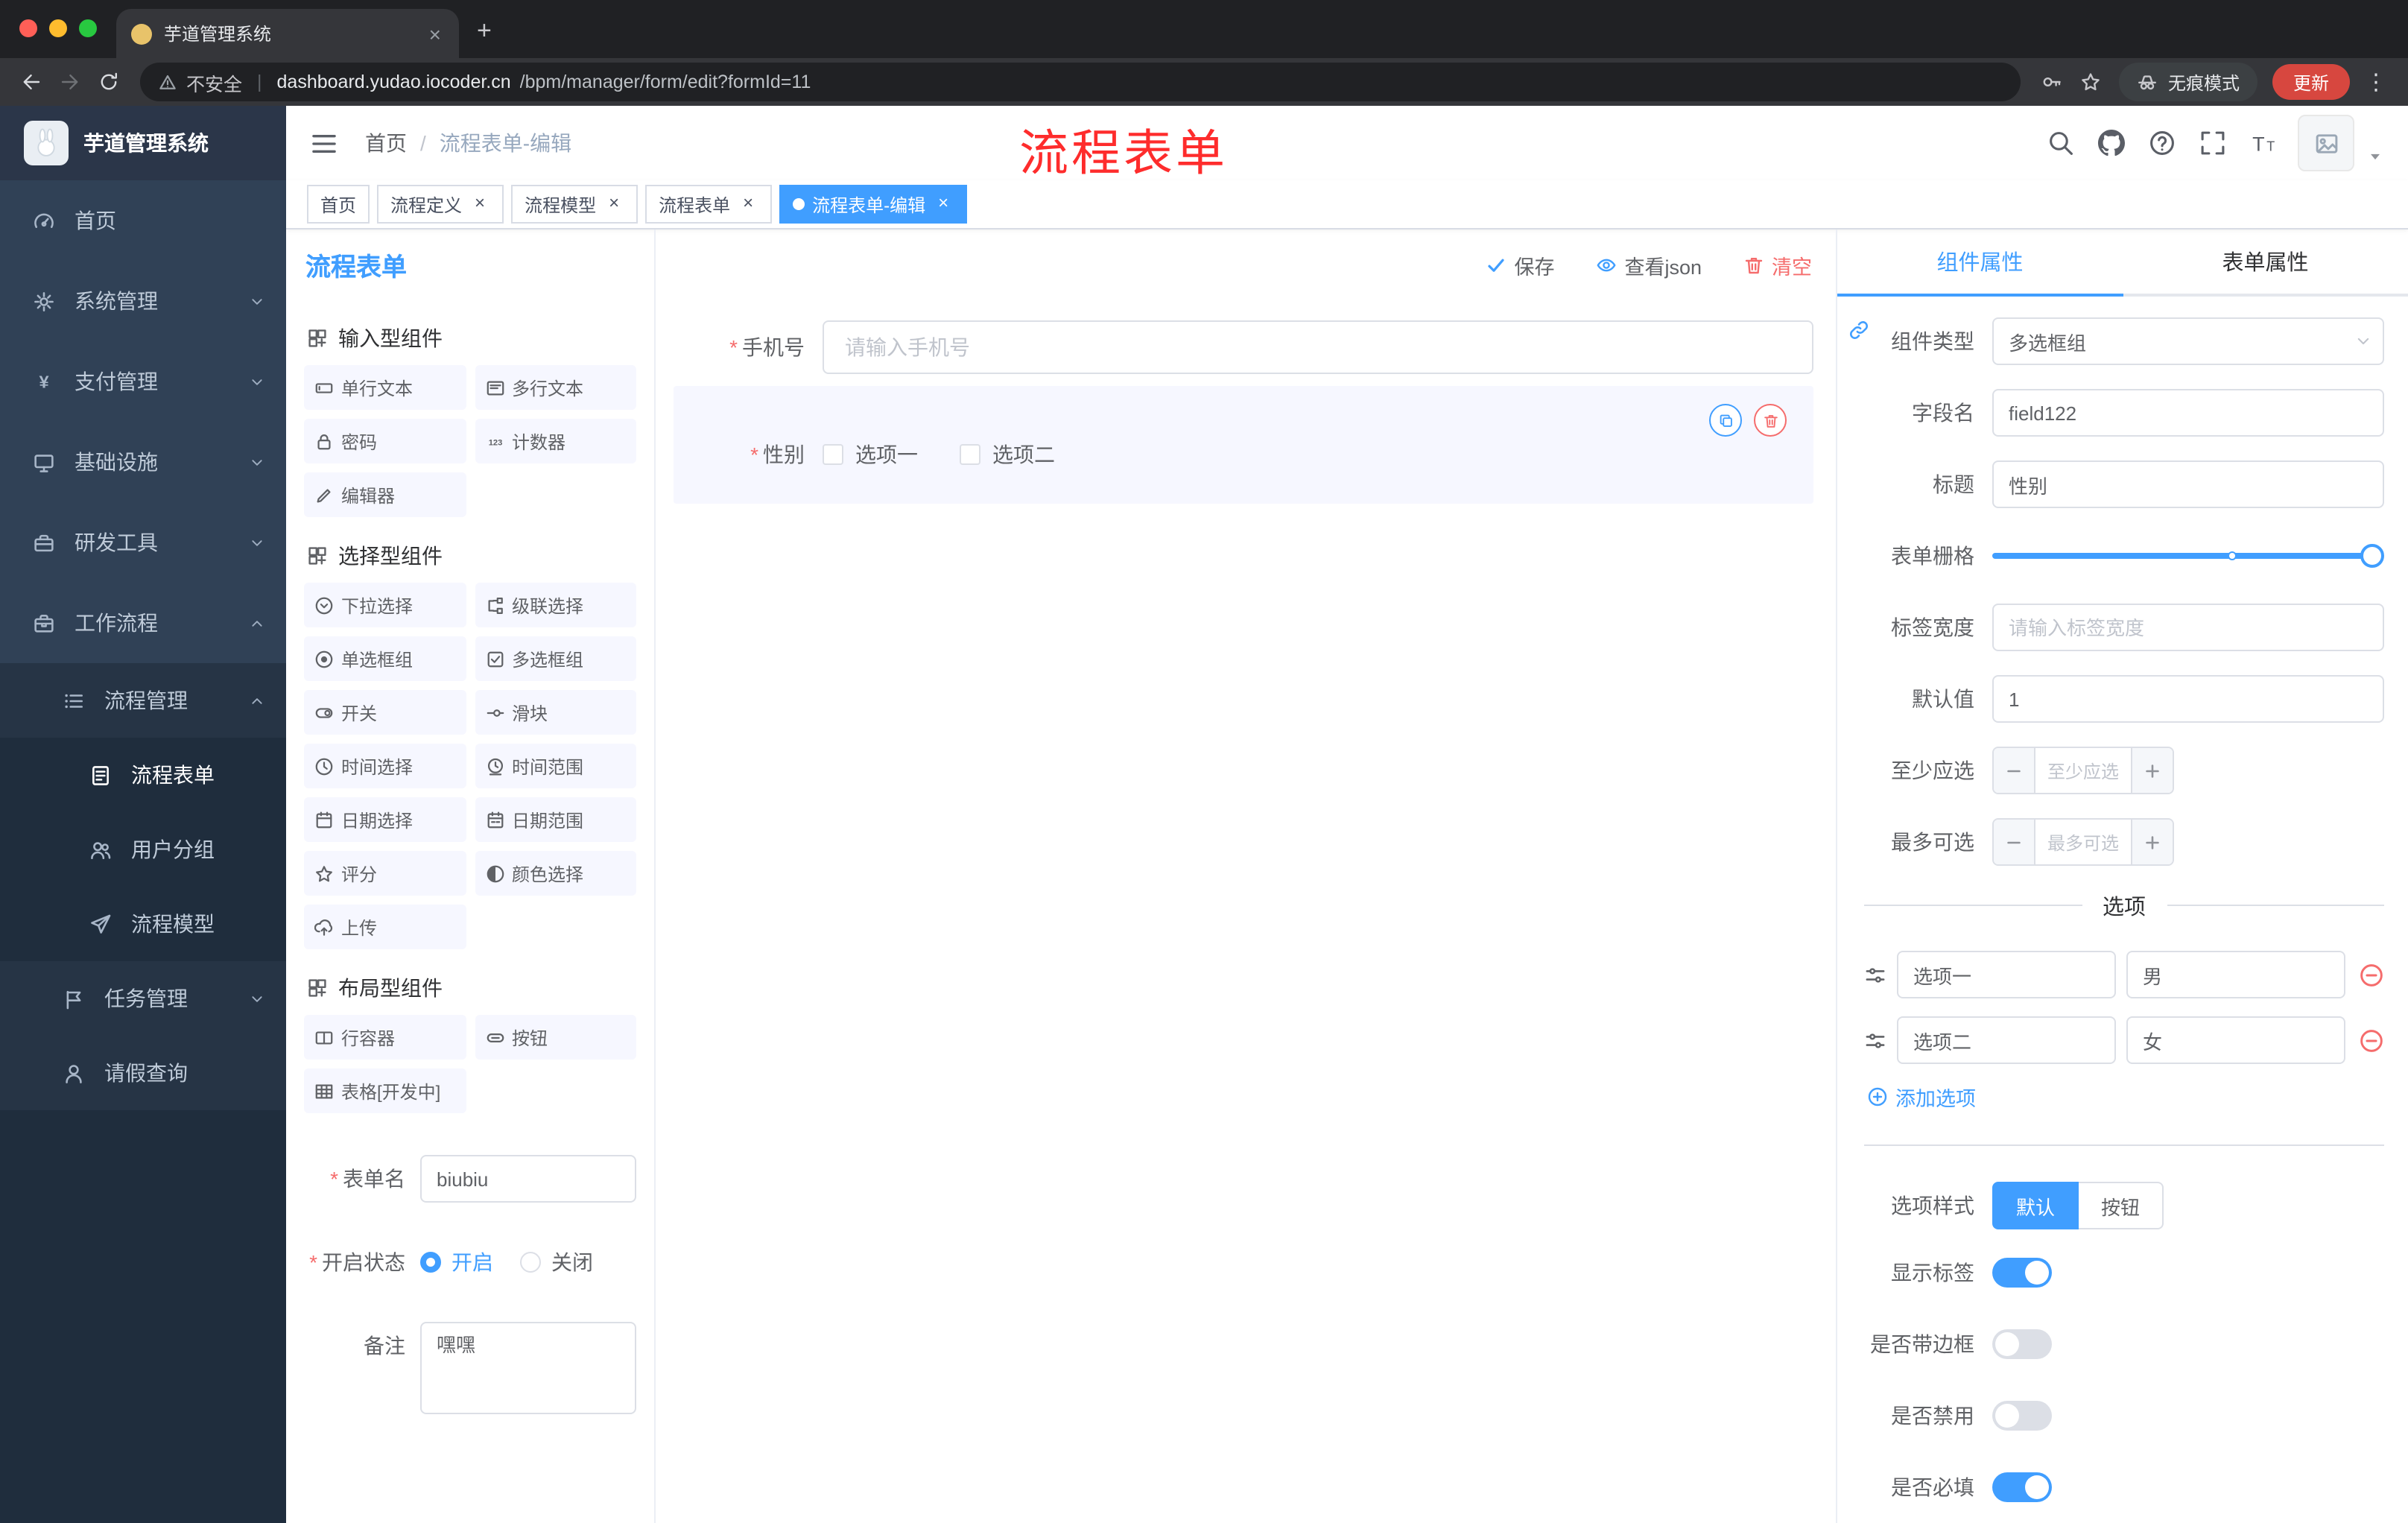 This screenshot has height=1523, width=2408. What do you see at coordinates (2162, 143) in the screenshot?
I see `help-icon` at bounding box center [2162, 143].